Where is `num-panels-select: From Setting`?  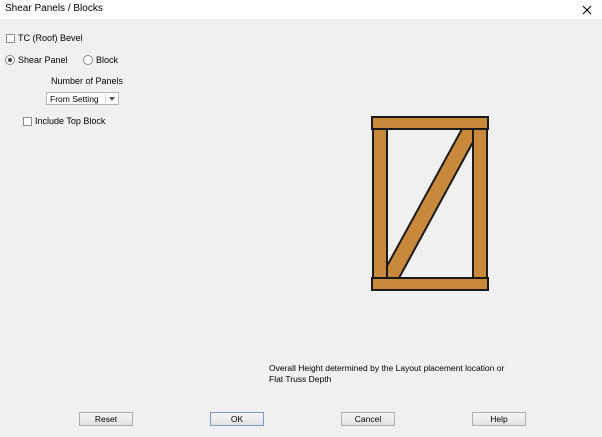 num-panels-select: From Setting is located at coordinates (82, 98).